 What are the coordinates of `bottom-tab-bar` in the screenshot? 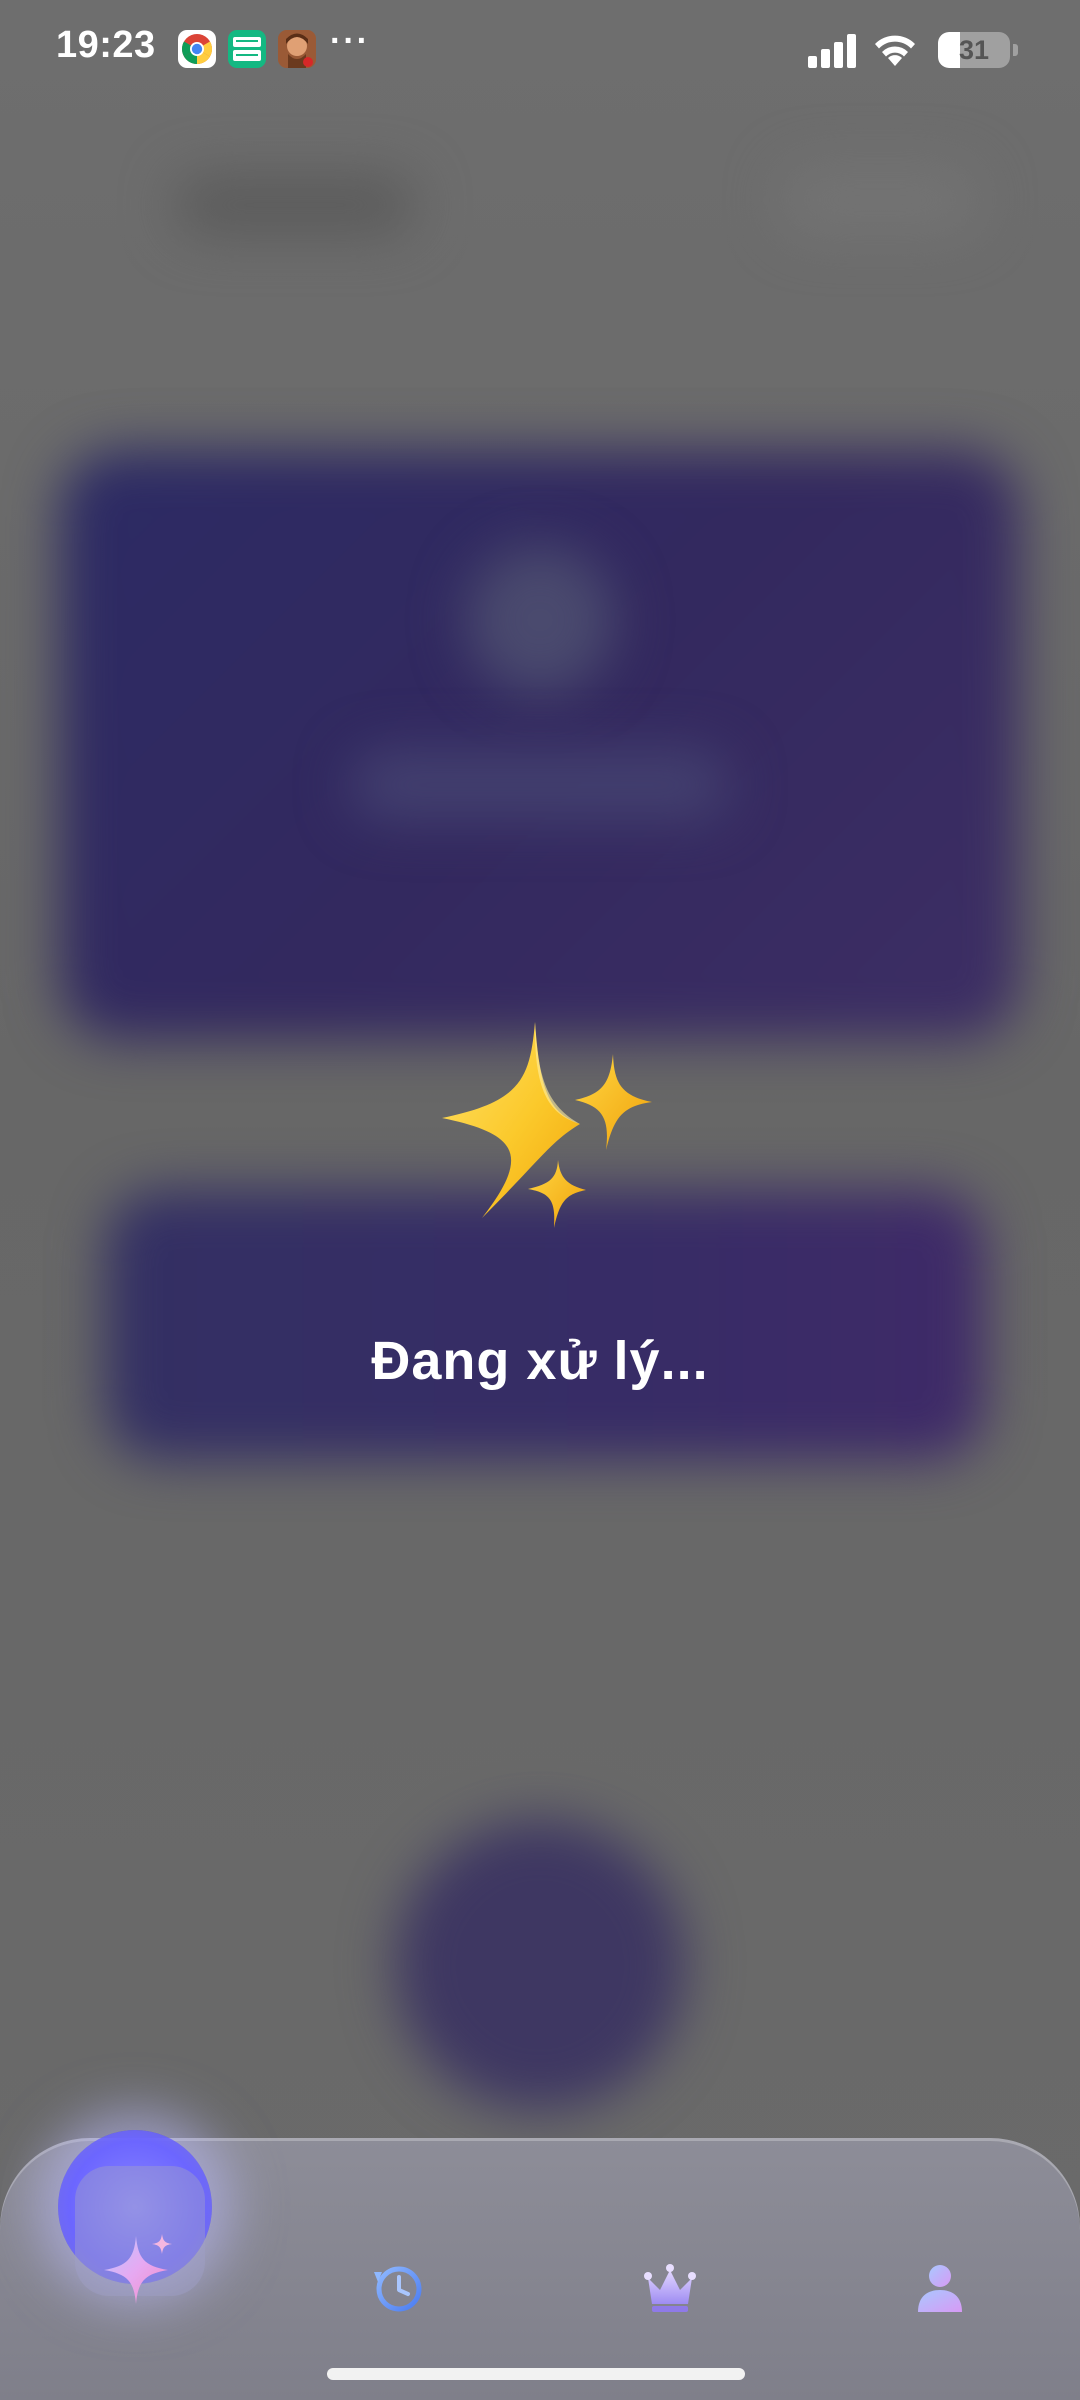 It's located at (540, 2265).